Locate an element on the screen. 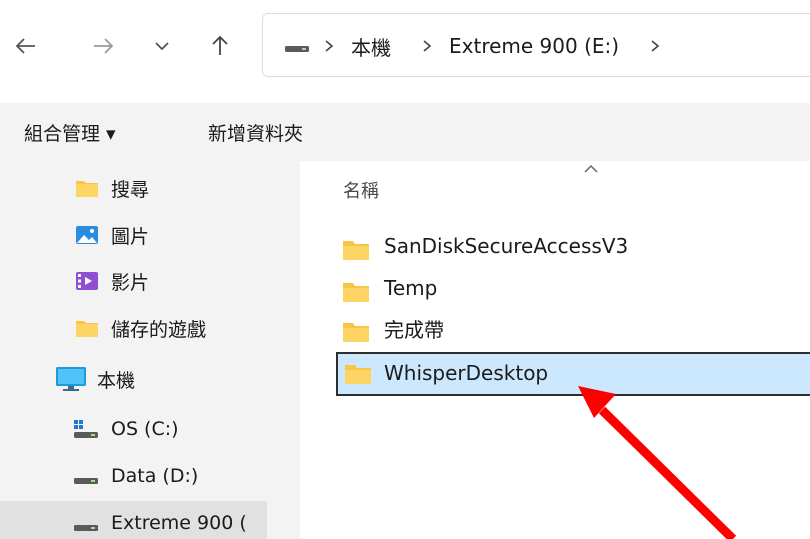 The width and height of the screenshot is (810, 539). arrow-right-icon is located at coordinates (104, 46).